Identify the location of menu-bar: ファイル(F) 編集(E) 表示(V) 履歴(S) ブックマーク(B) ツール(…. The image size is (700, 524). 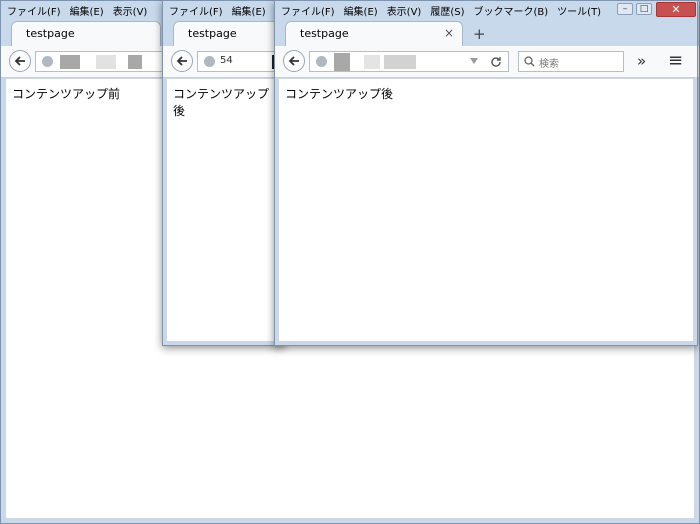
(486, 10).